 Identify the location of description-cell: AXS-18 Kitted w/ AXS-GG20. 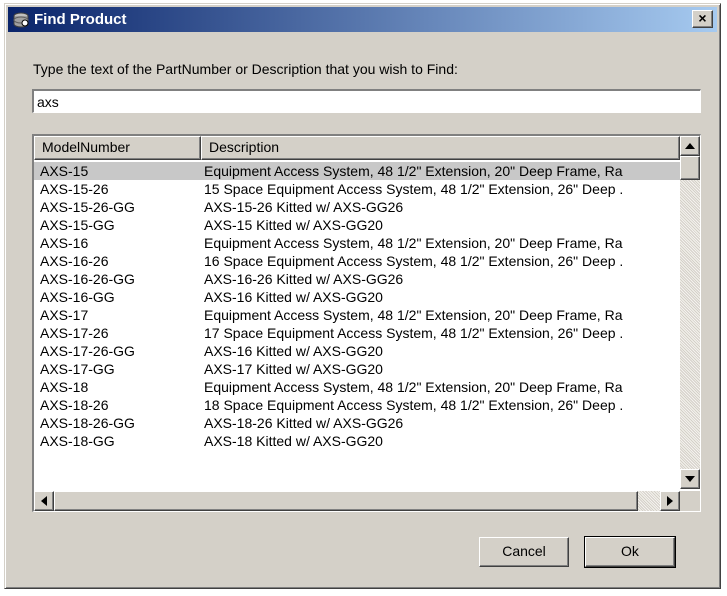
(293, 441).